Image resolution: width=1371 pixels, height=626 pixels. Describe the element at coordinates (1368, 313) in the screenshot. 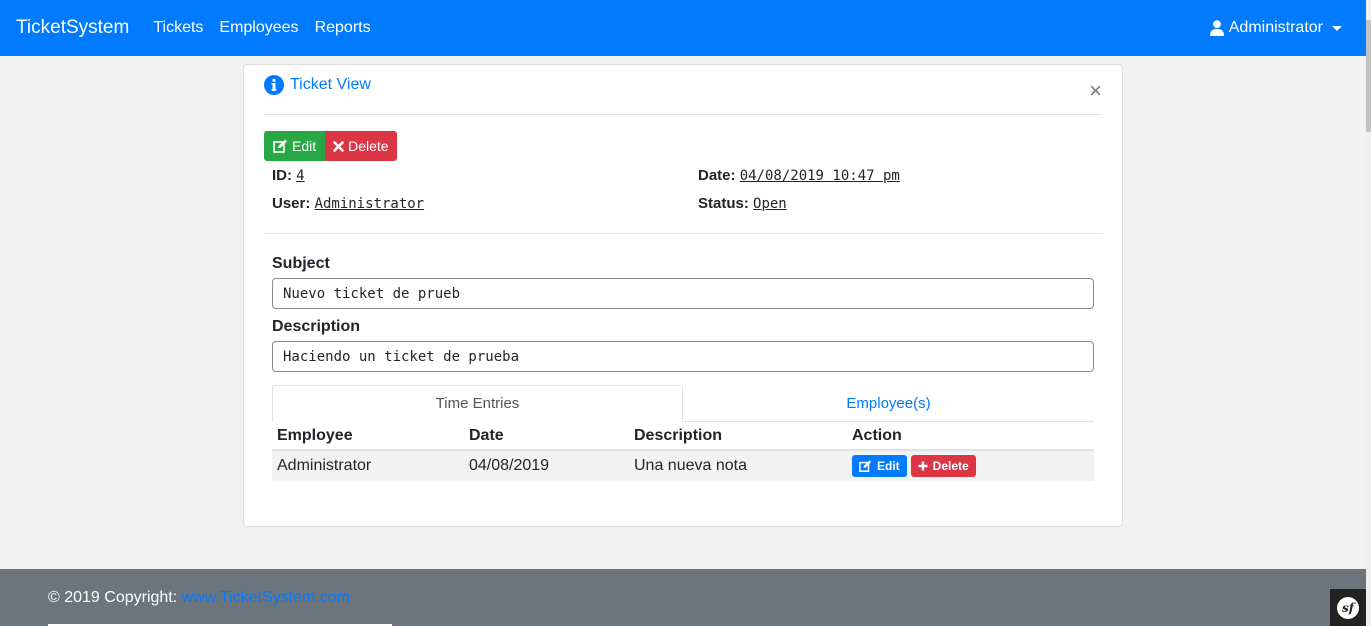

I see `page-scrollbar` at that location.